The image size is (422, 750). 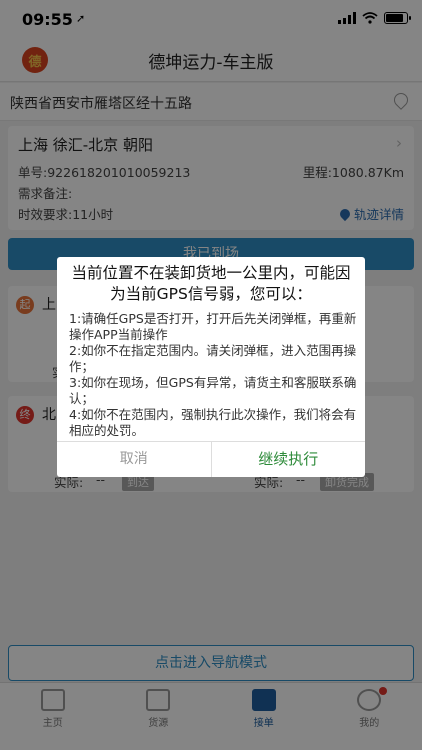 What do you see at coordinates (213, 358) in the screenshot?
I see `dialog-line-2: 2:如你不在指定范围内。请关闭弹框，进入范围再操作；` at bounding box center [213, 358].